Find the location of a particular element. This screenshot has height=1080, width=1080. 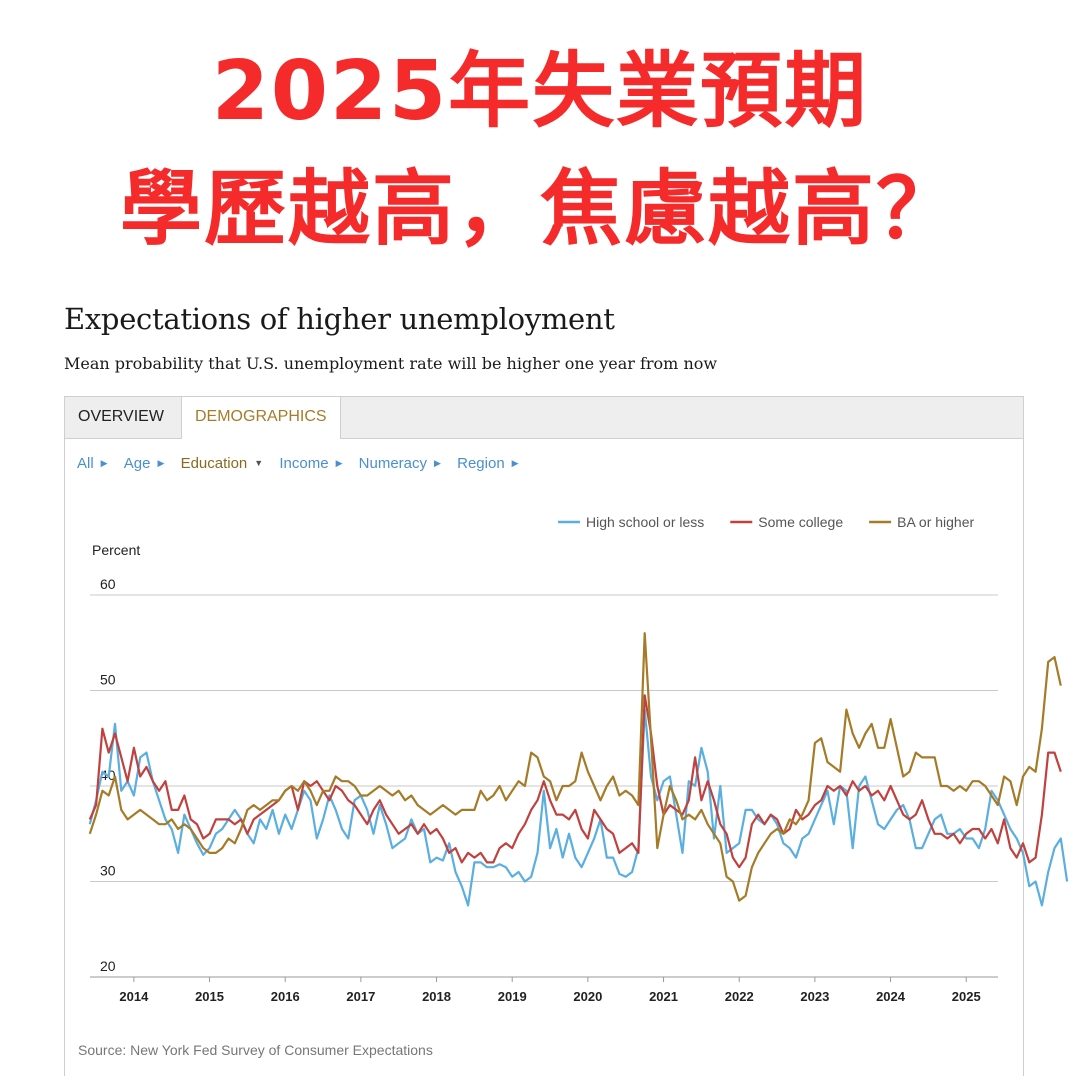

y-tick-label: 60 is located at coordinates (108, 584).